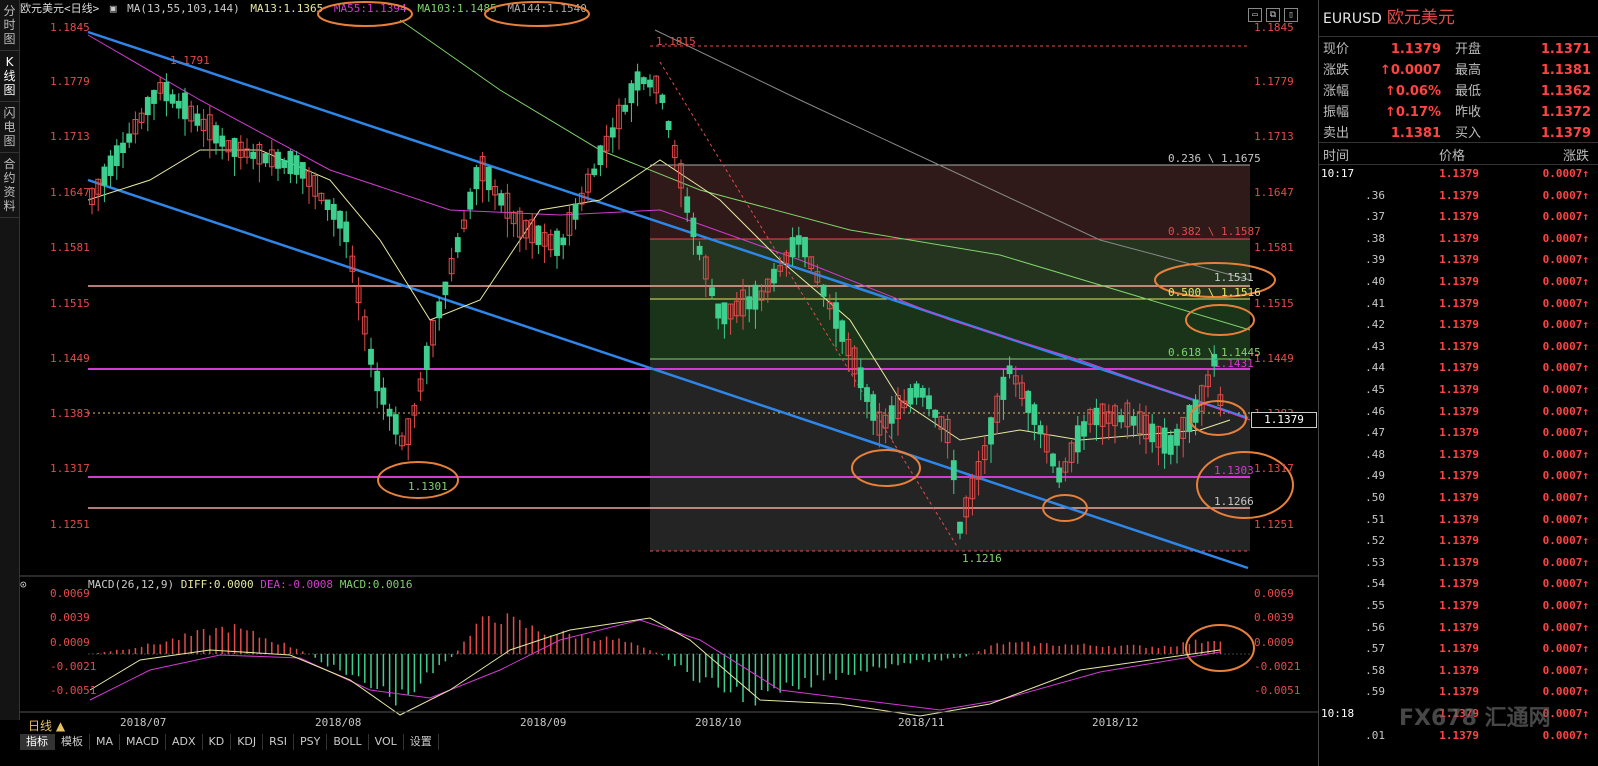  What do you see at coordinates (1336, 112) in the screenshot?
I see `quote-label: 振幅` at bounding box center [1336, 112].